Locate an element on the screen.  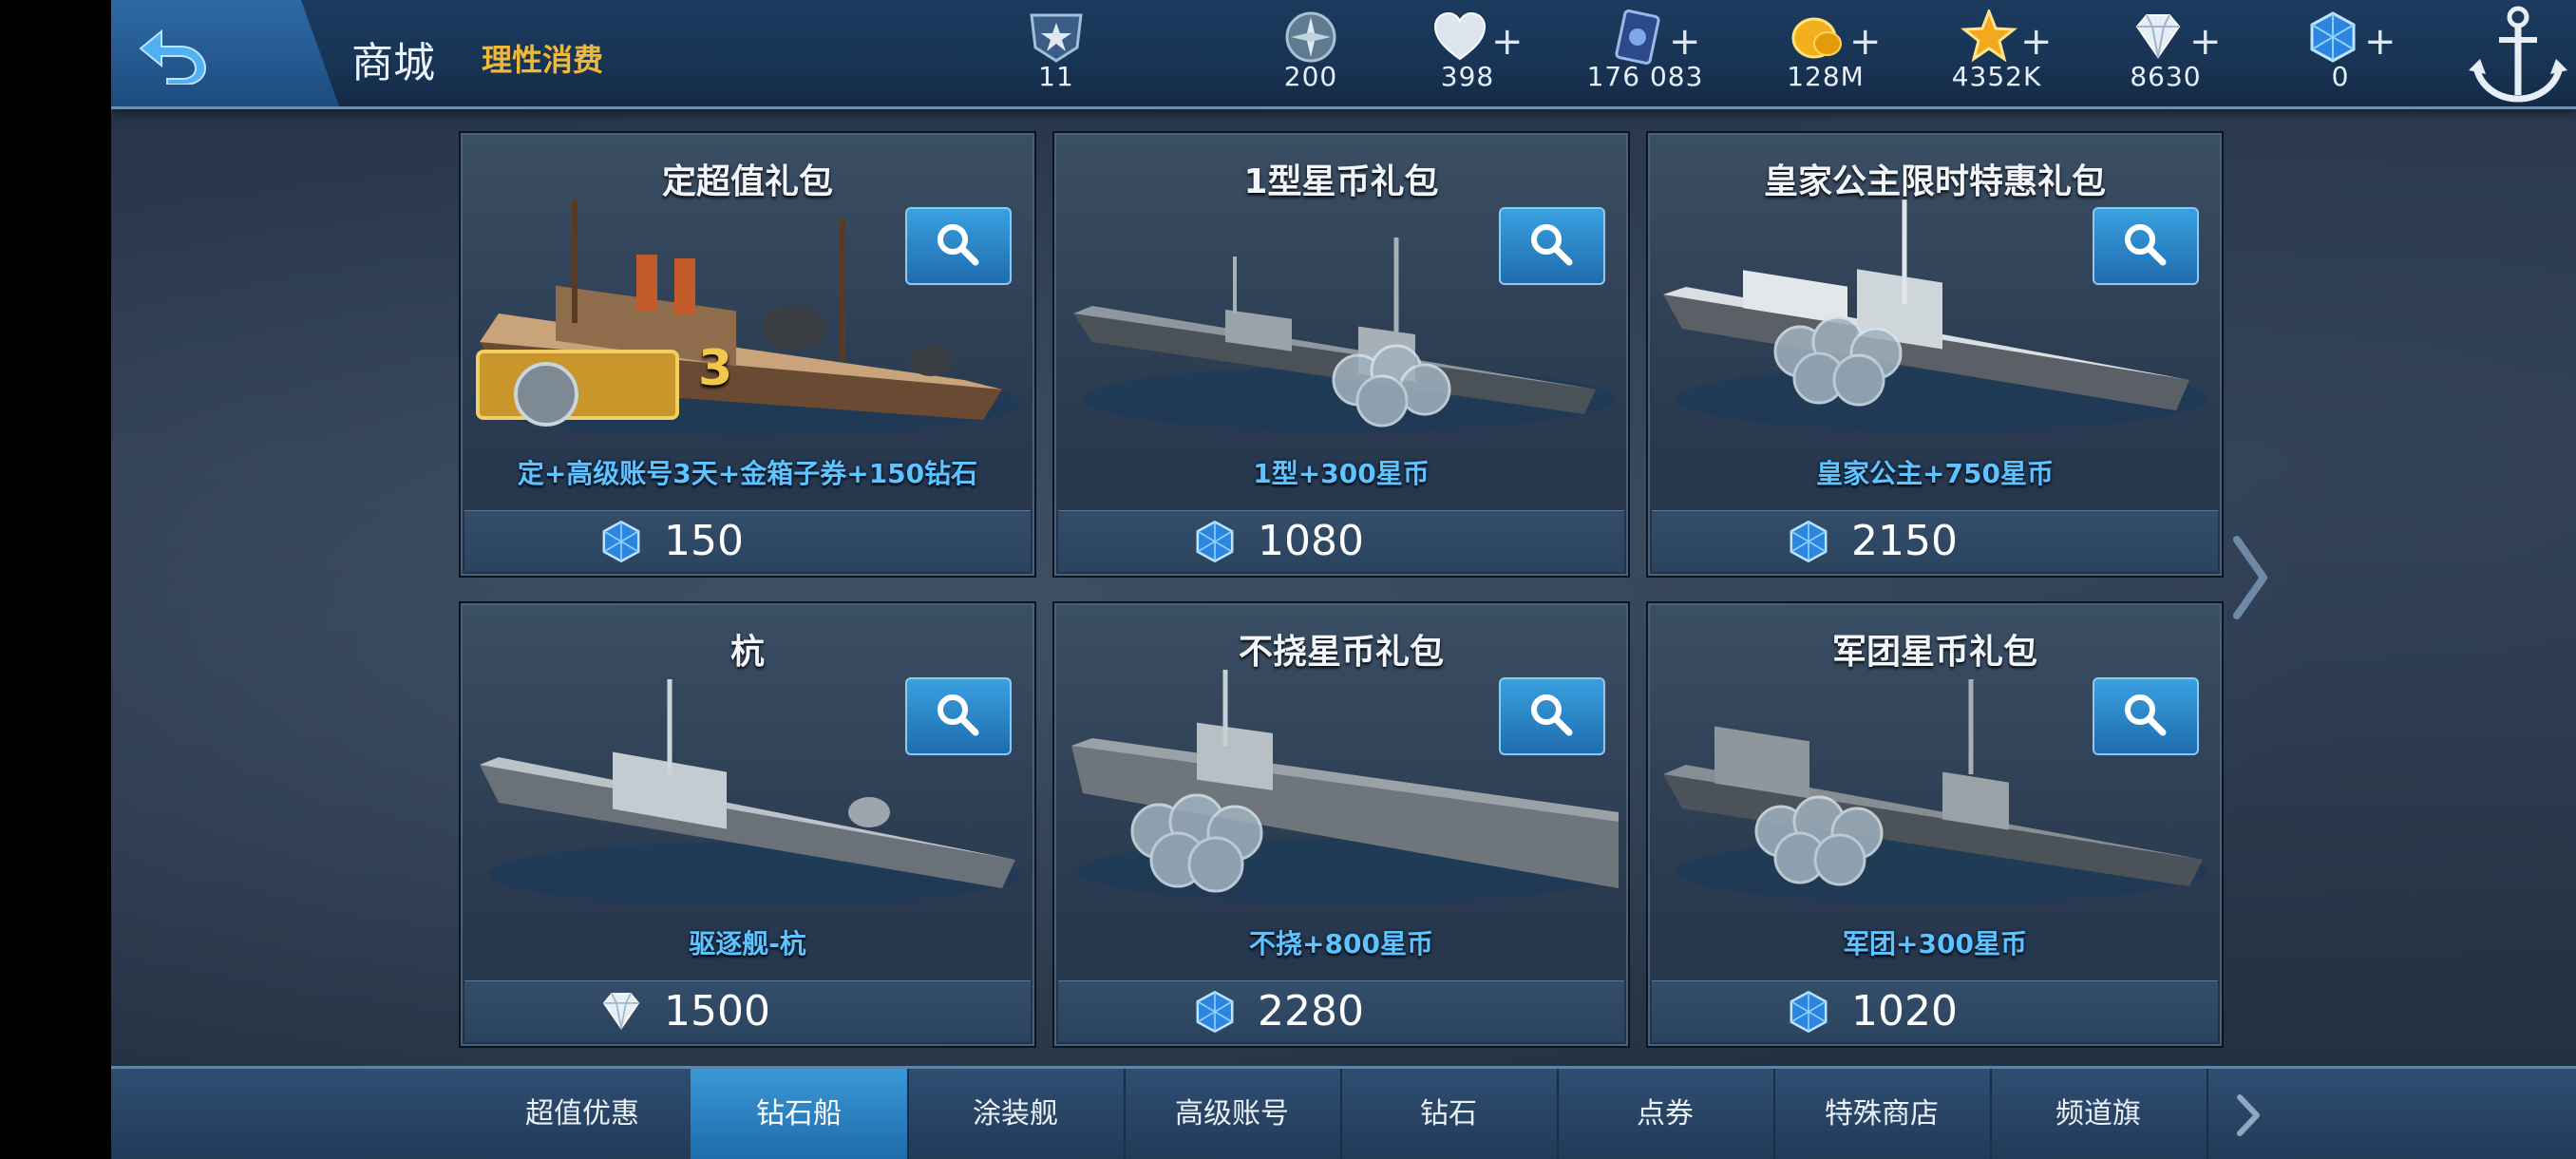
resource-card: + 176 083 is located at coordinates (1645, 53).